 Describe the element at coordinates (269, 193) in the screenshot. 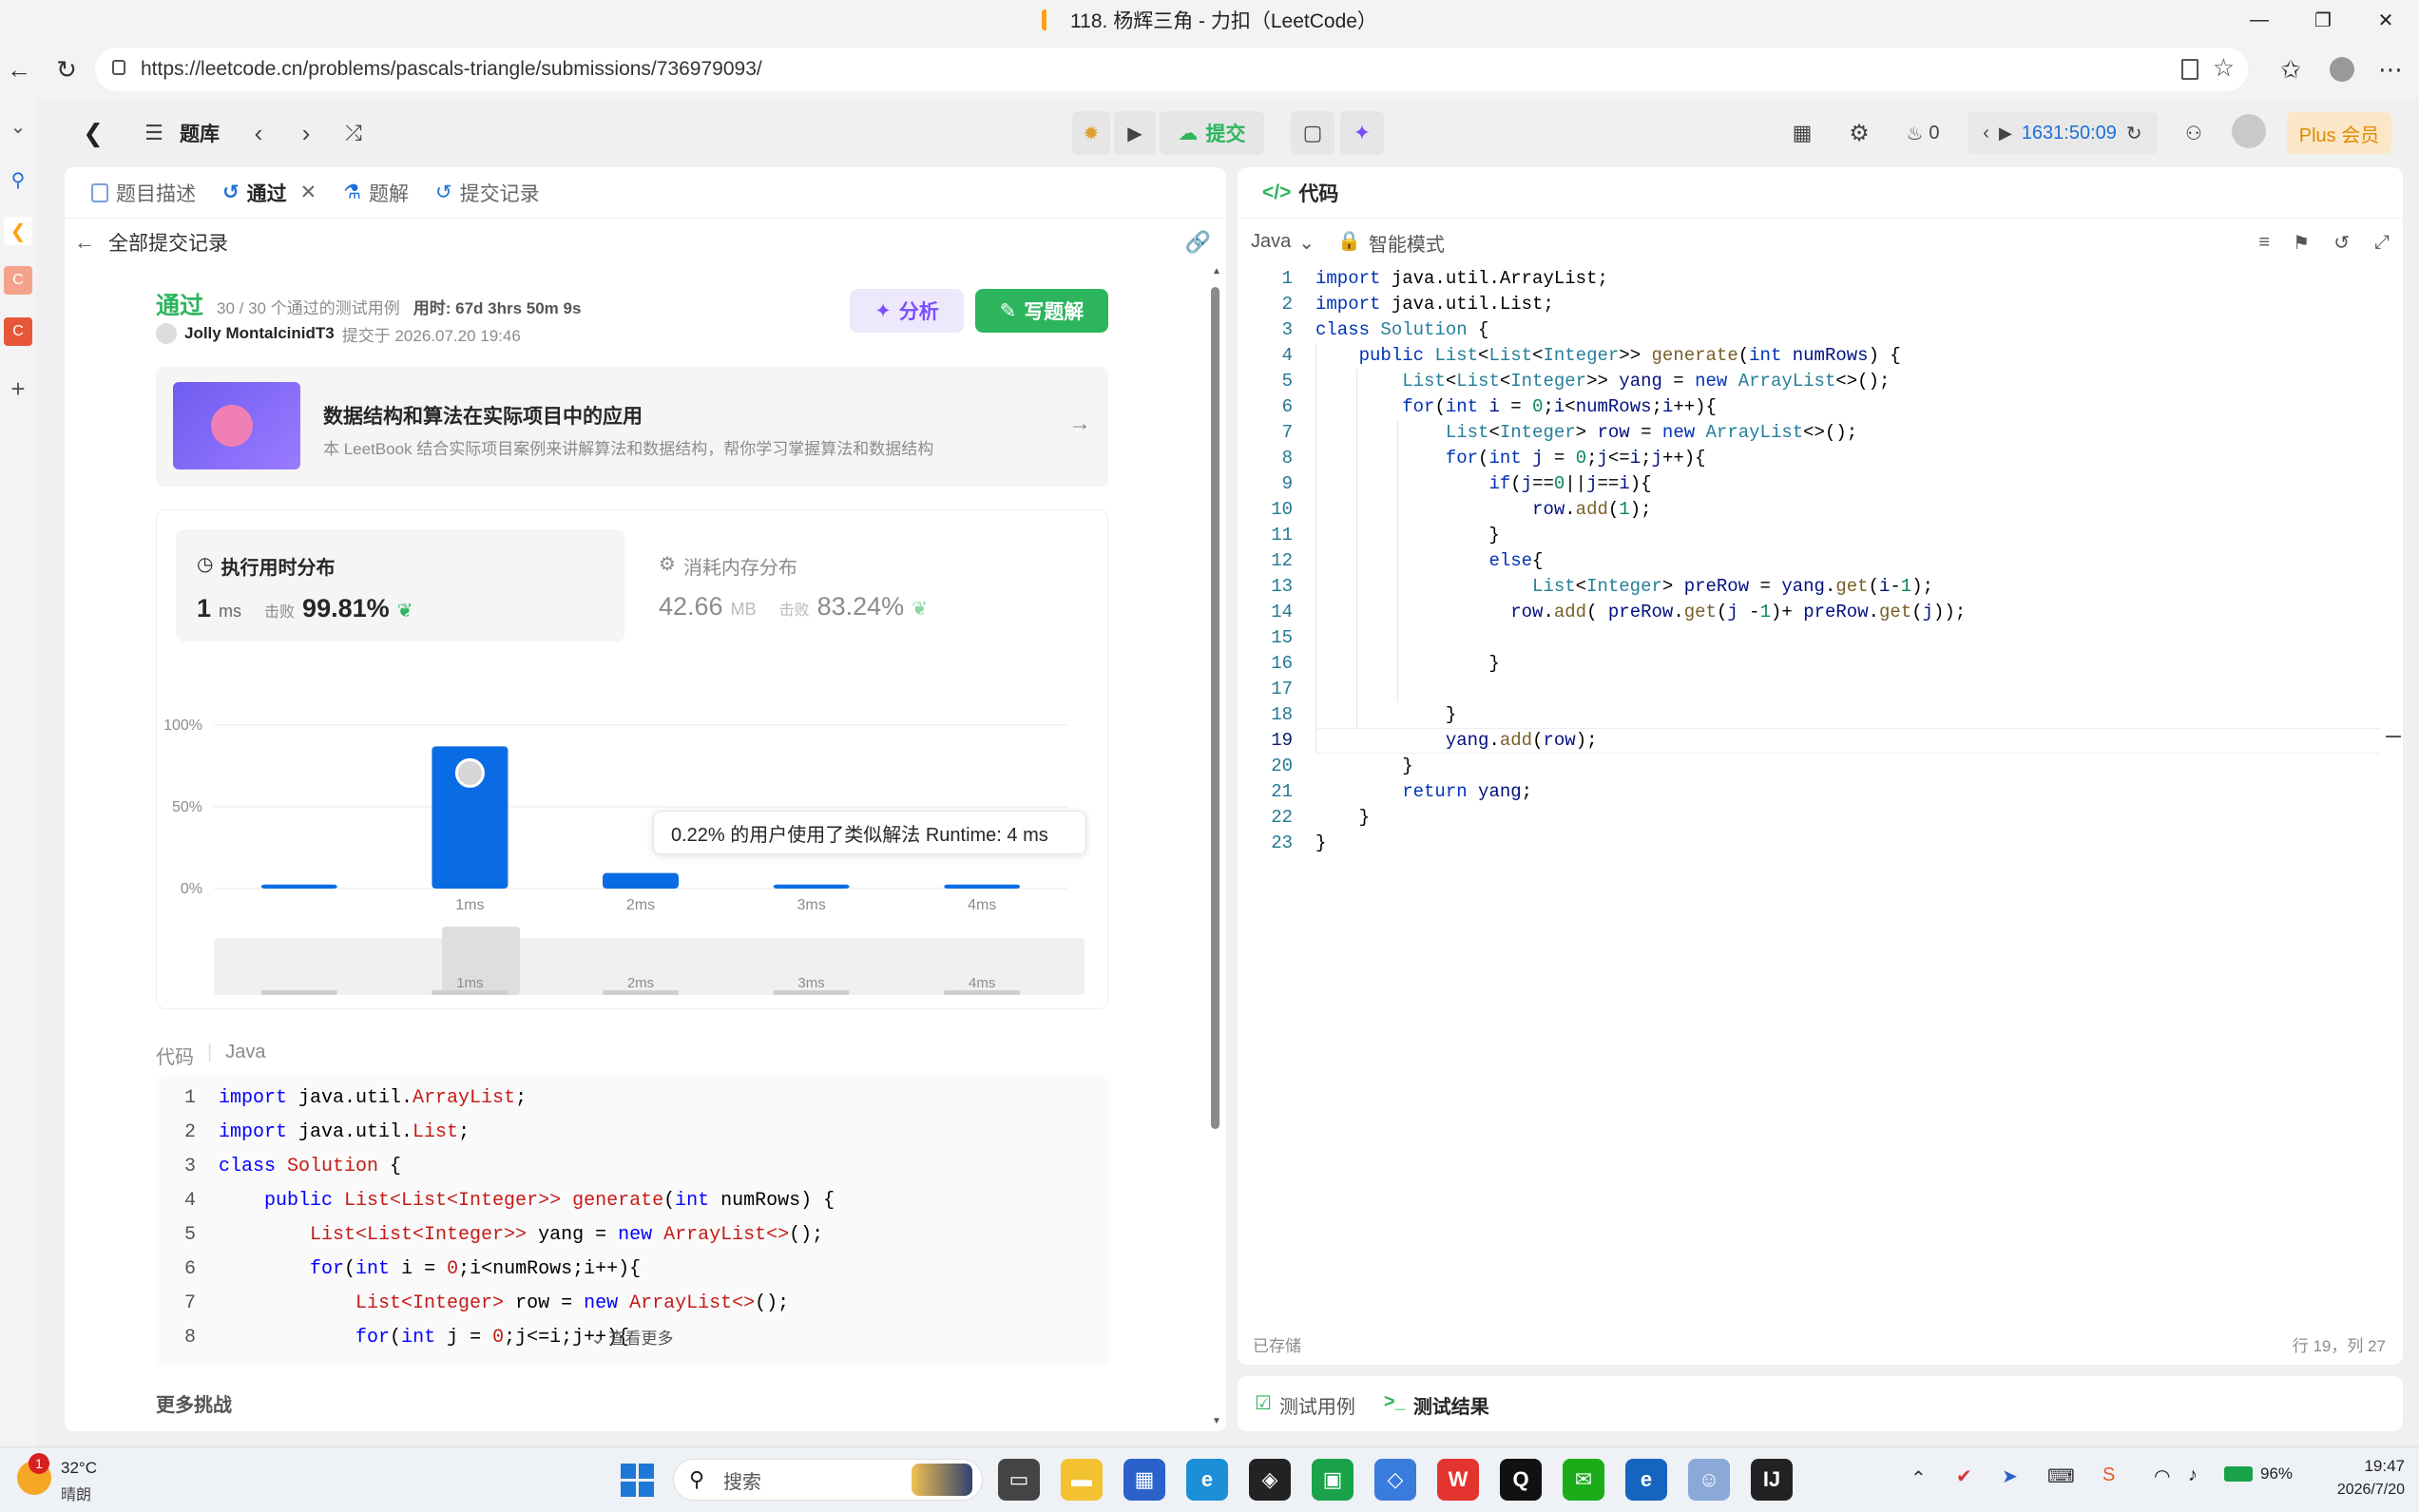

I see `tab-accepted: ↺ 通过 ✕` at that location.